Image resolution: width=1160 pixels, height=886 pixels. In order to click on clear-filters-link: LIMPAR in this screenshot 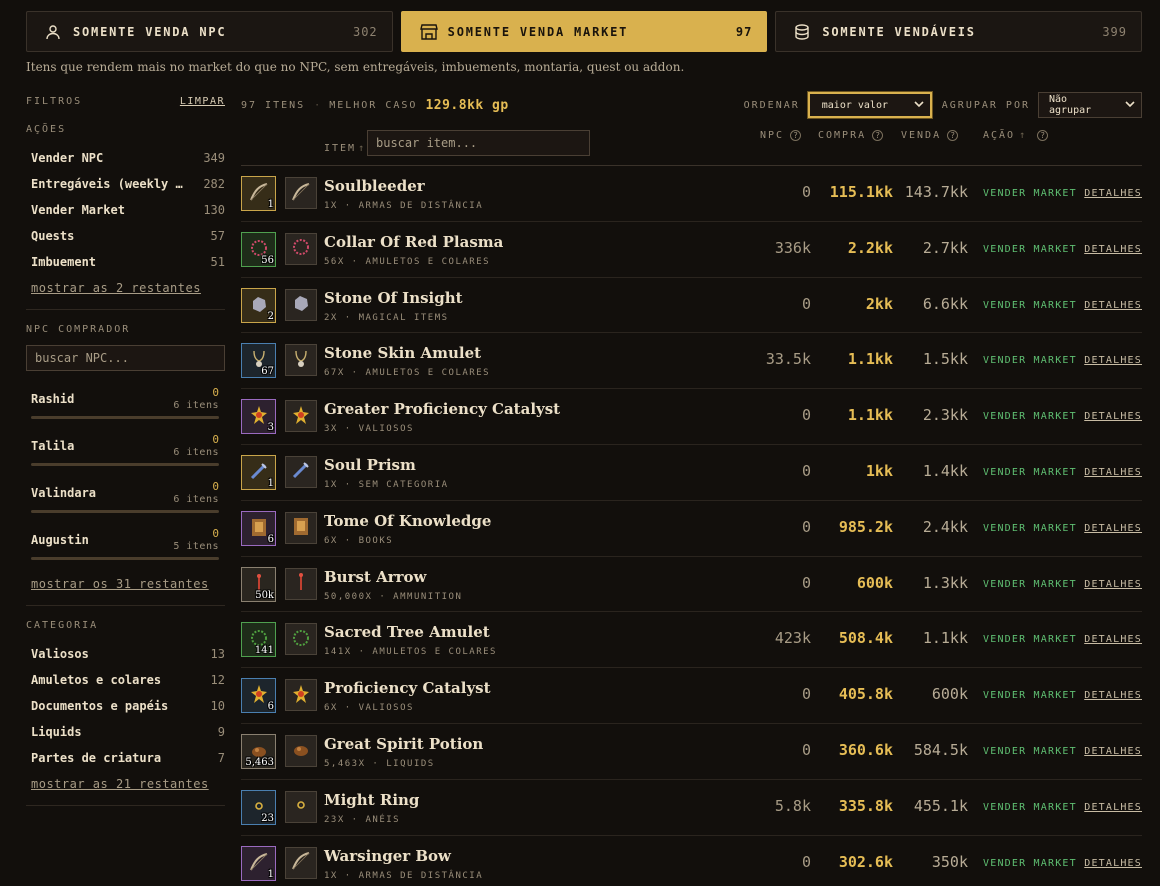, I will do `click(202, 101)`.